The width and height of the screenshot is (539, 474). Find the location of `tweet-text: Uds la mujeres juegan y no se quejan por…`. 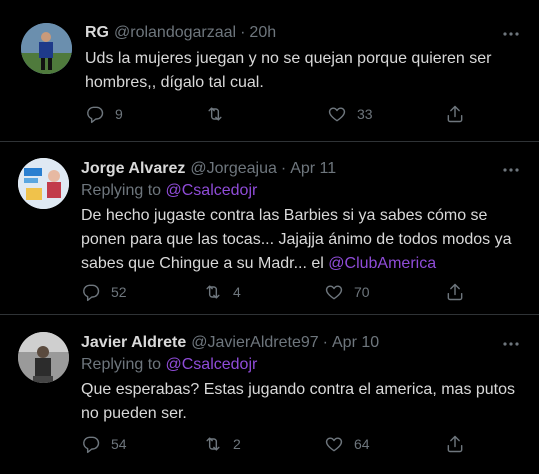

tweet-text: Uds la mujeres juegan y no se quejan por… is located at coordinates (307, 71).